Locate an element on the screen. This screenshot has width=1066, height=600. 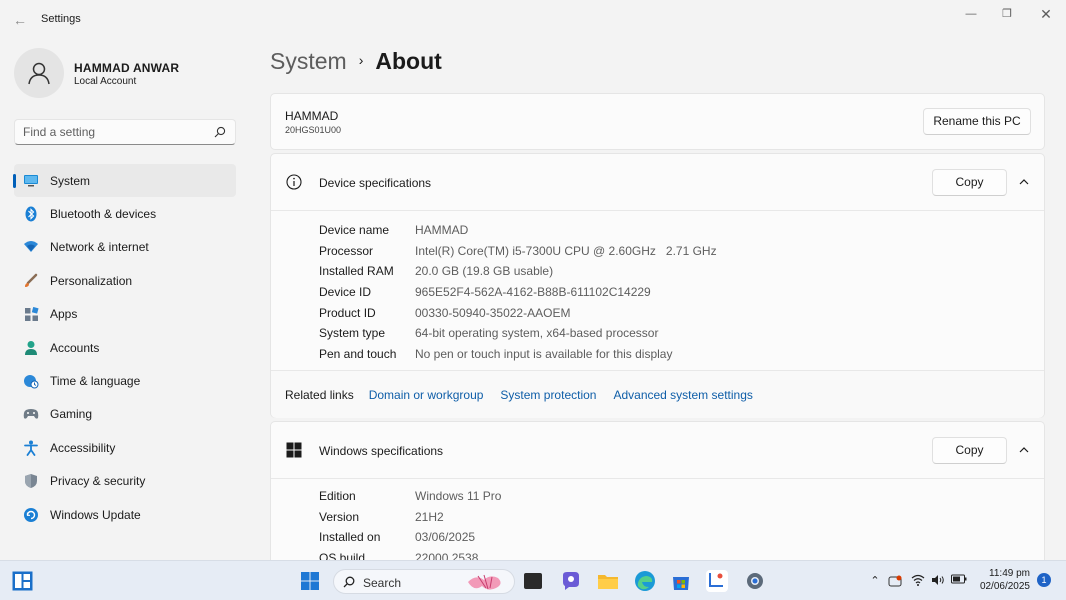
pc-model: 20HGS01U00 is located at coordinates (313, 130).